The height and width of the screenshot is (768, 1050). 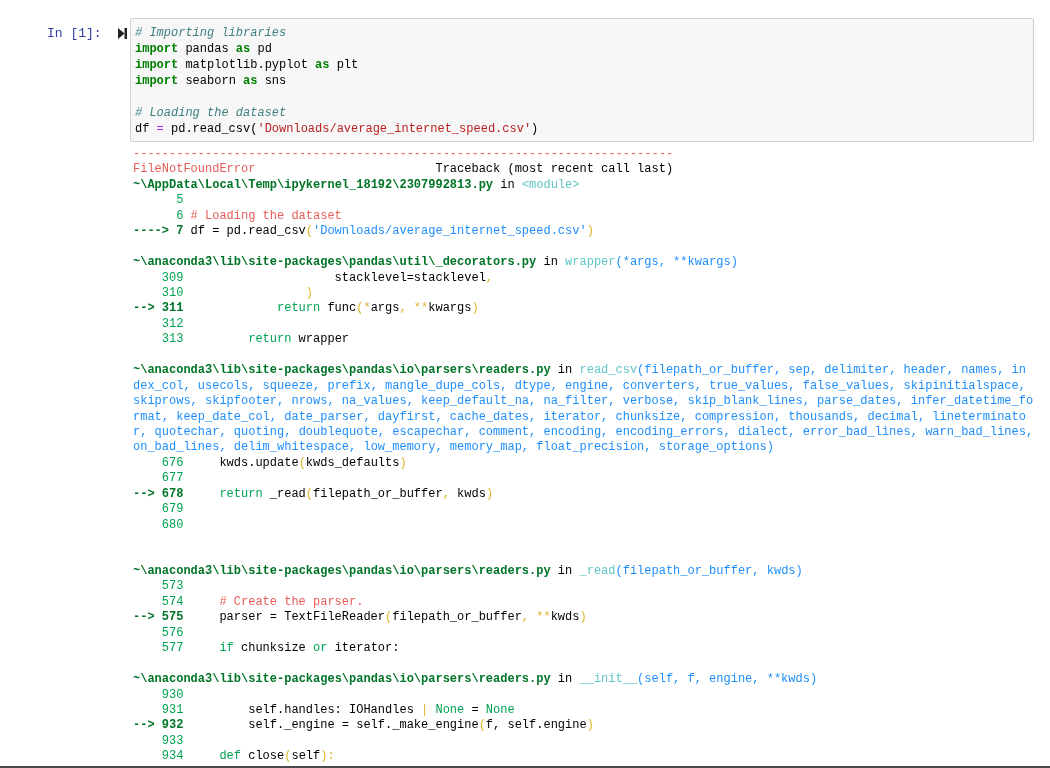 What do you see at coordinates (172, 649) in the screenshot?
I see `line-number: 577` at bounding box center [172, 649].